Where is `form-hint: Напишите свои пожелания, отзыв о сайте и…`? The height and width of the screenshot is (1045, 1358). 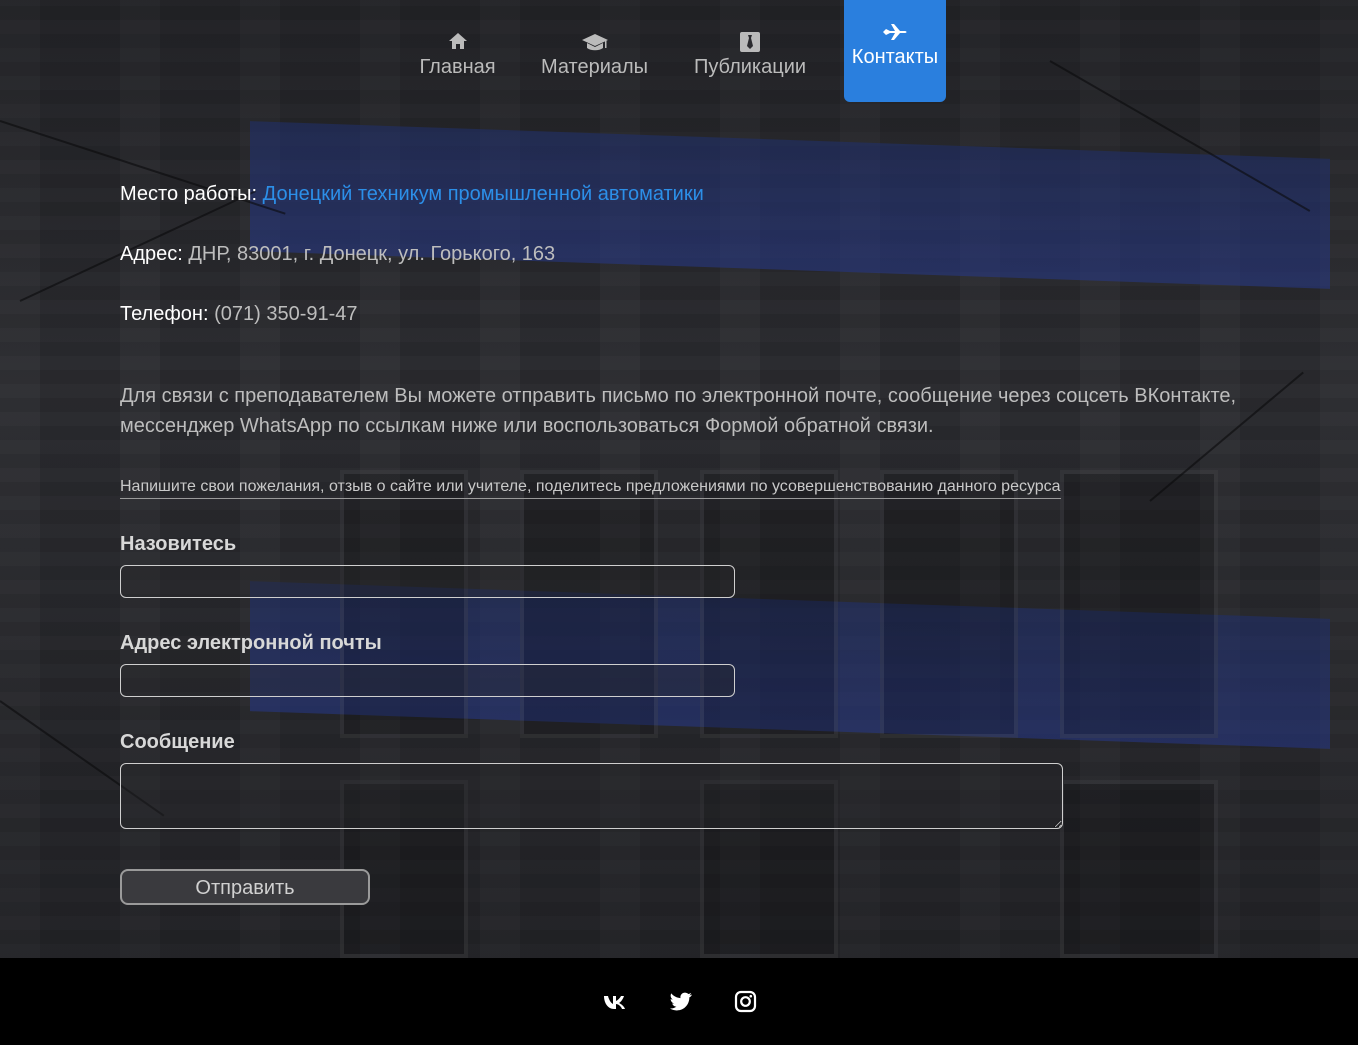
form-hint: Напишите свои пожелания, отзыв о сайте и… is located at coordinates (590, 488).